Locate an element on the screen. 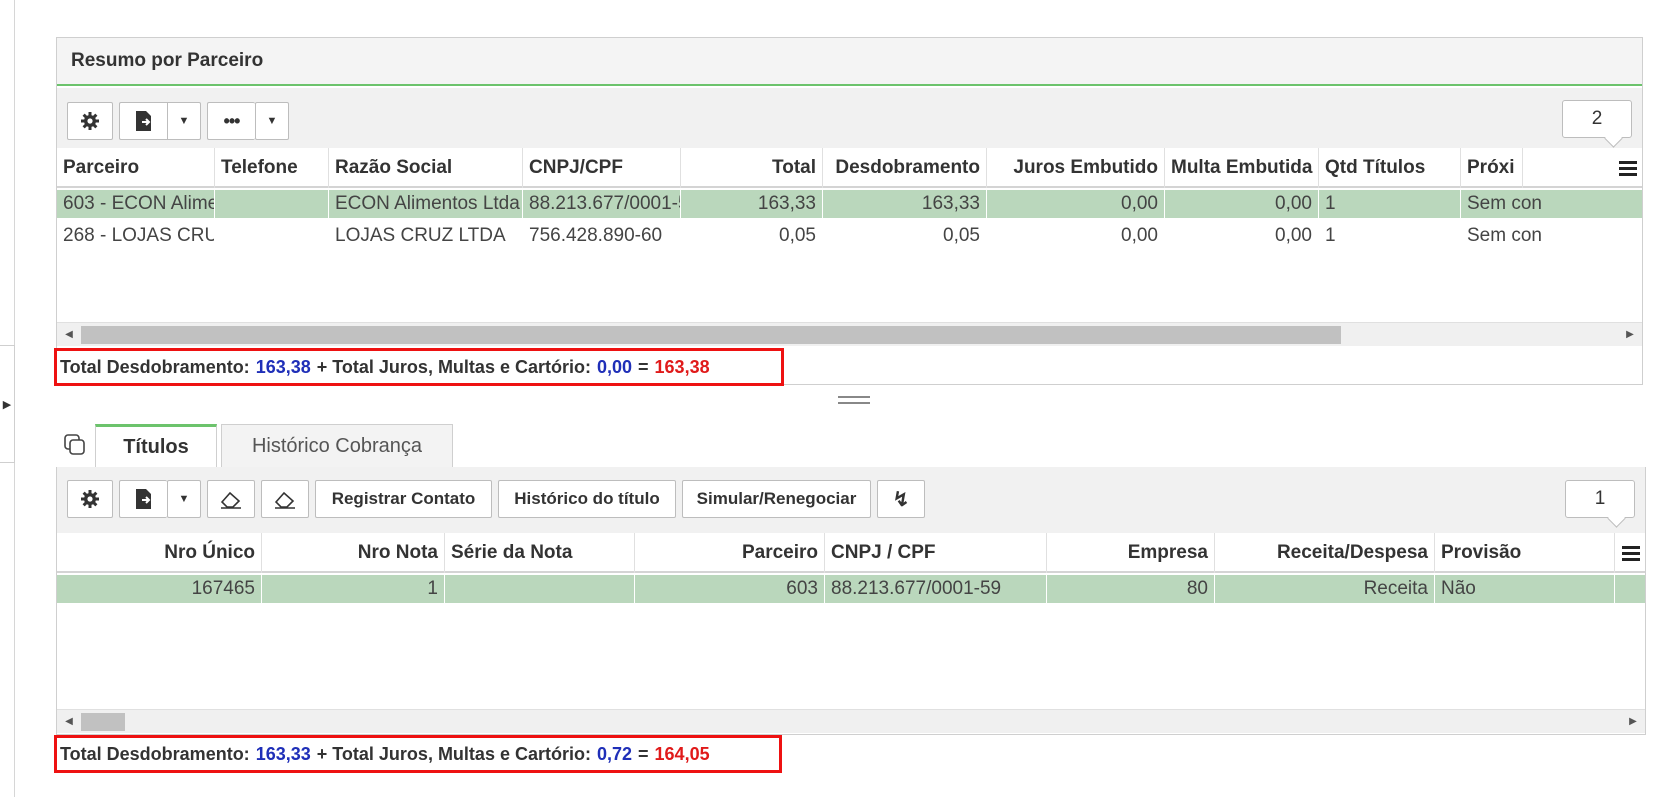 This screenshot has height=797, width=1670. tab-historico-cobranca: Histórico Cobrança is located at coordinates (337, 446).